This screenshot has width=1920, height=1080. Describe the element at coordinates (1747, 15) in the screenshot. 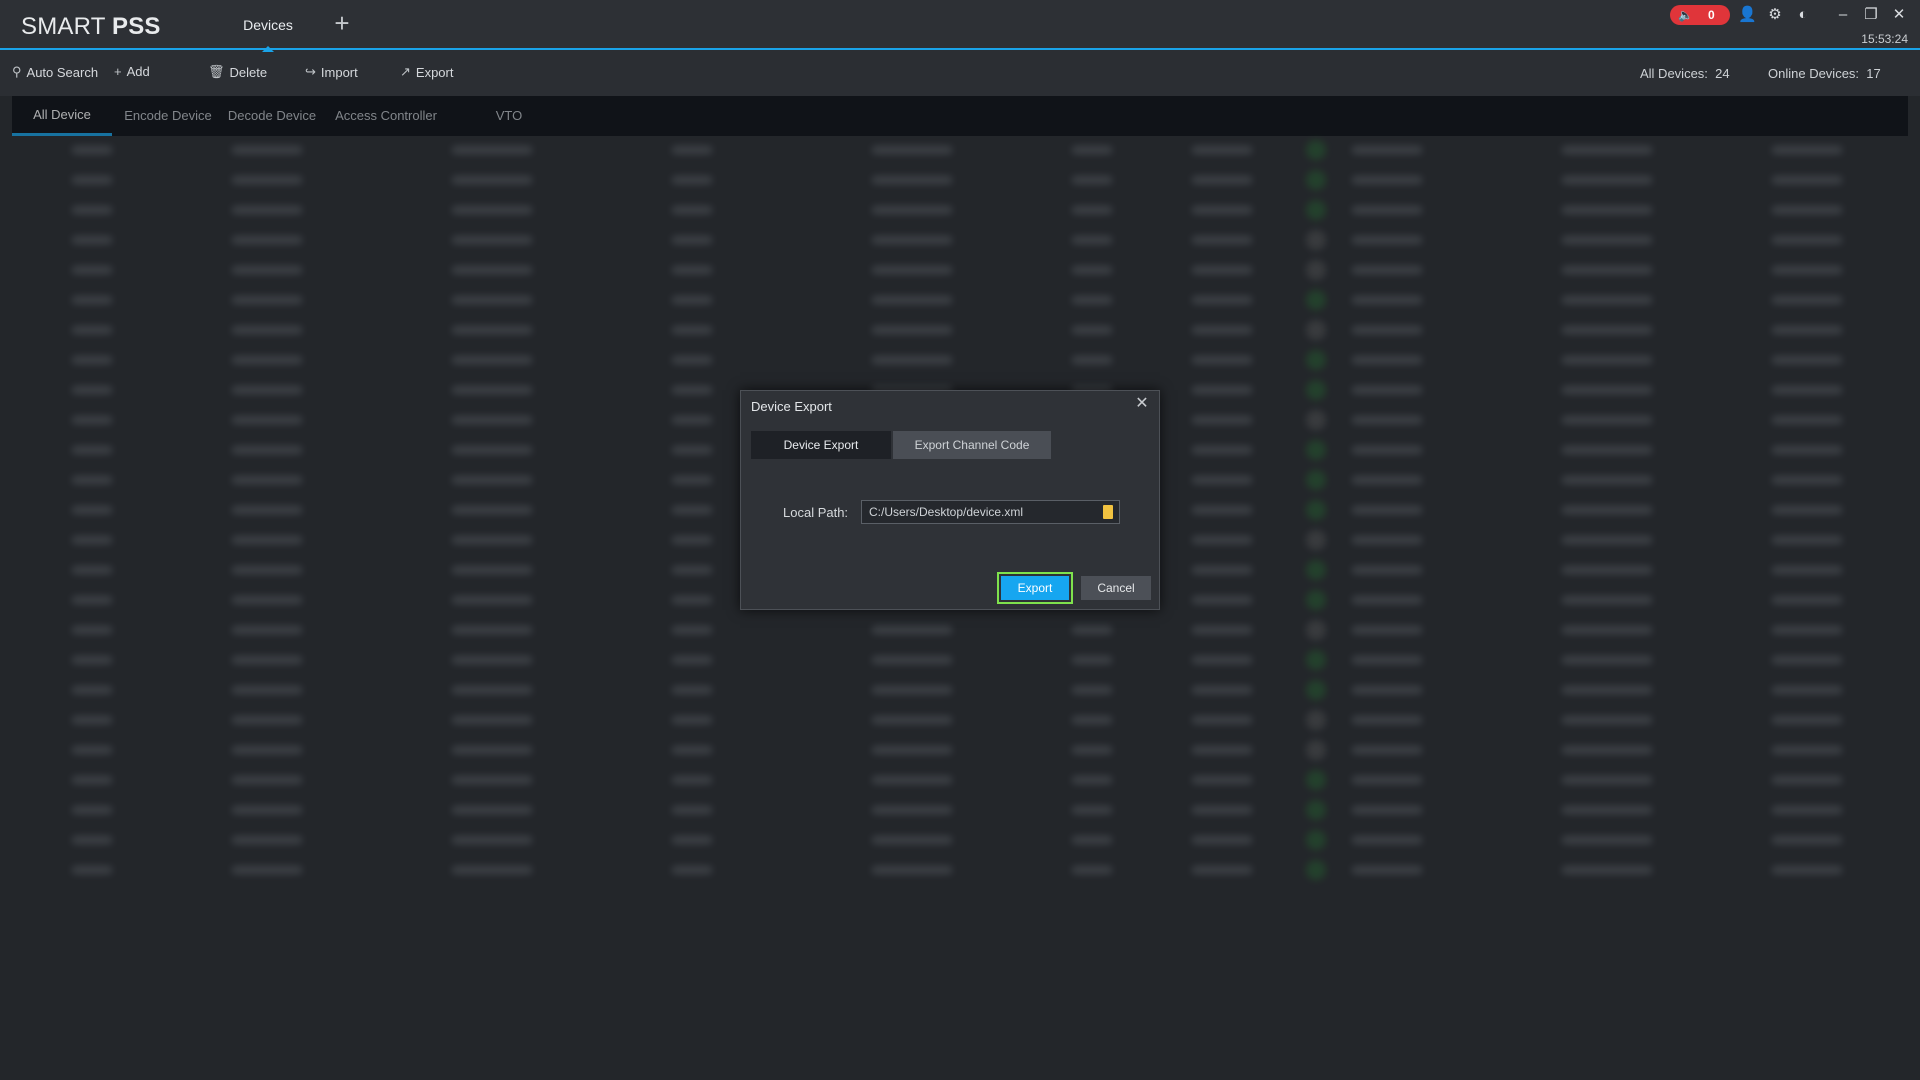

I see `user-icon: 👤` at that location.